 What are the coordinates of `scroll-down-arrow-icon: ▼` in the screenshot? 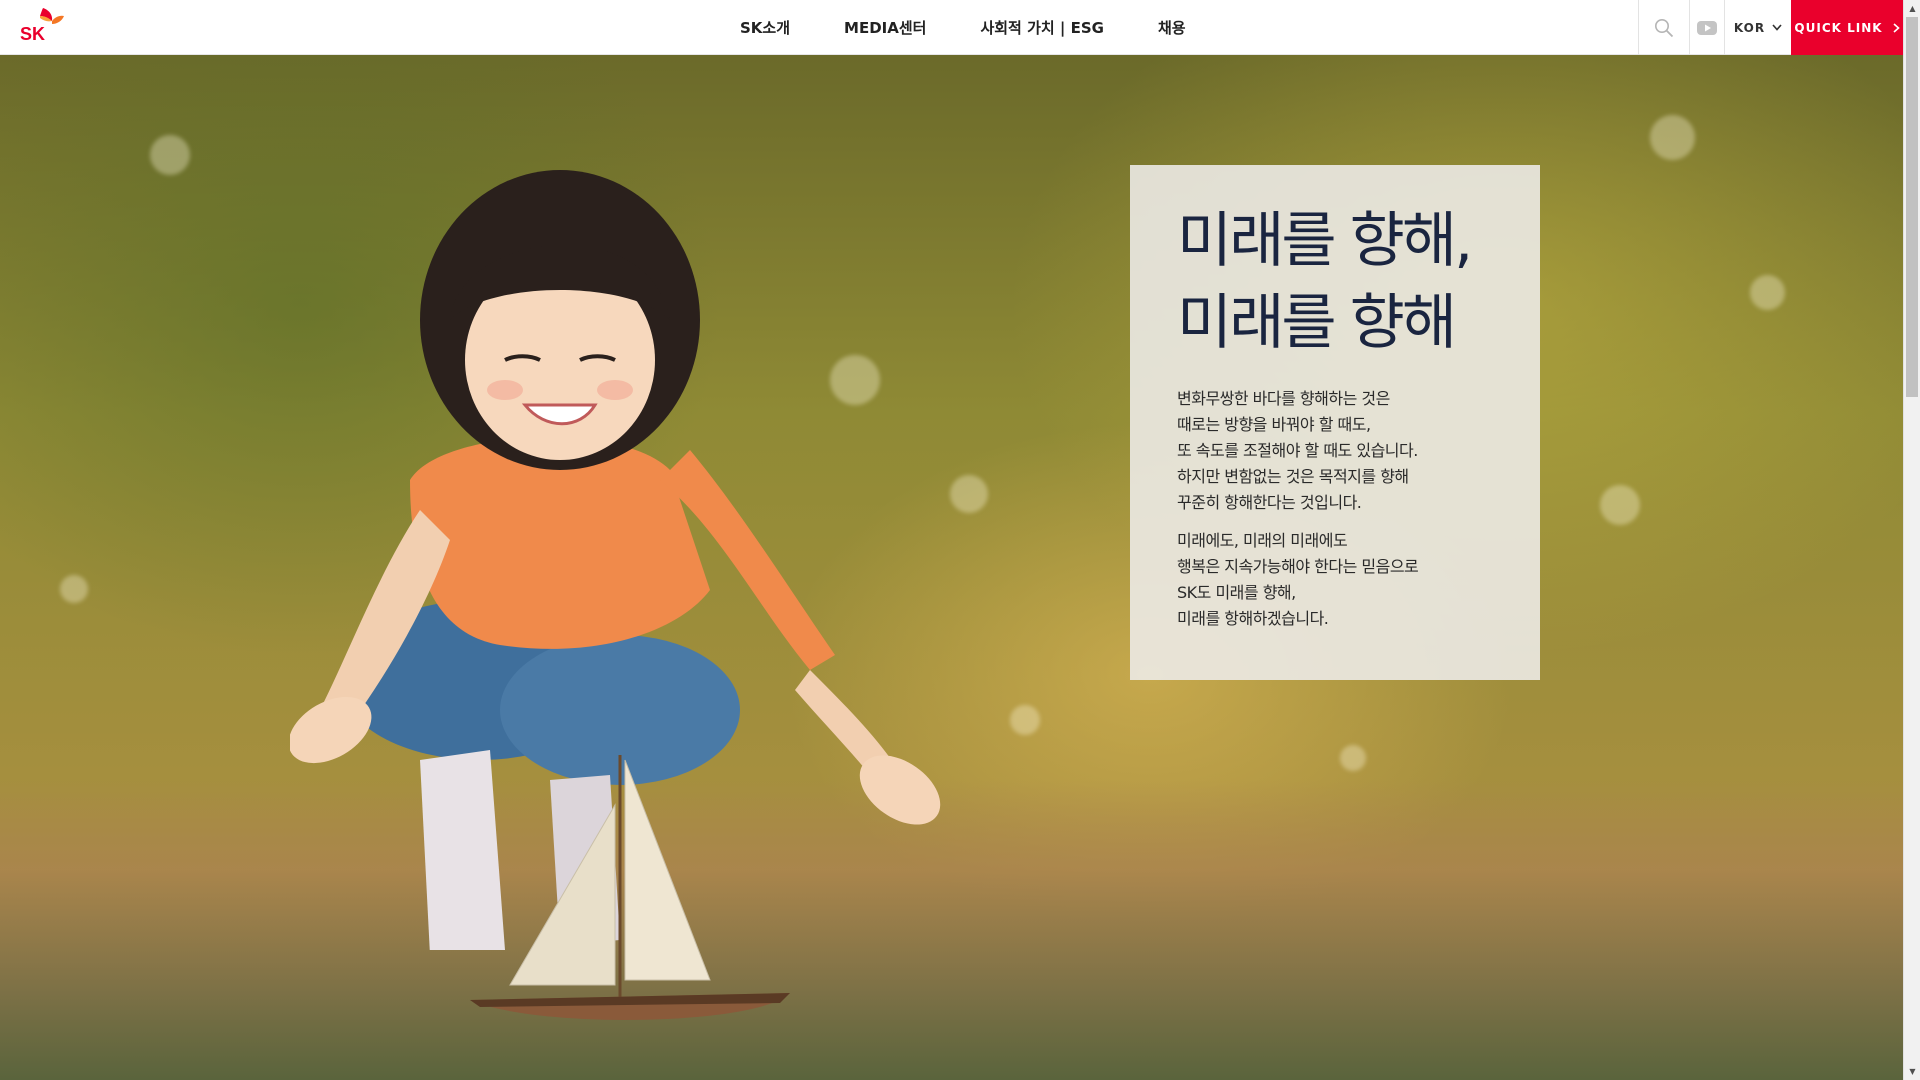 It's located at (1912, 1071).